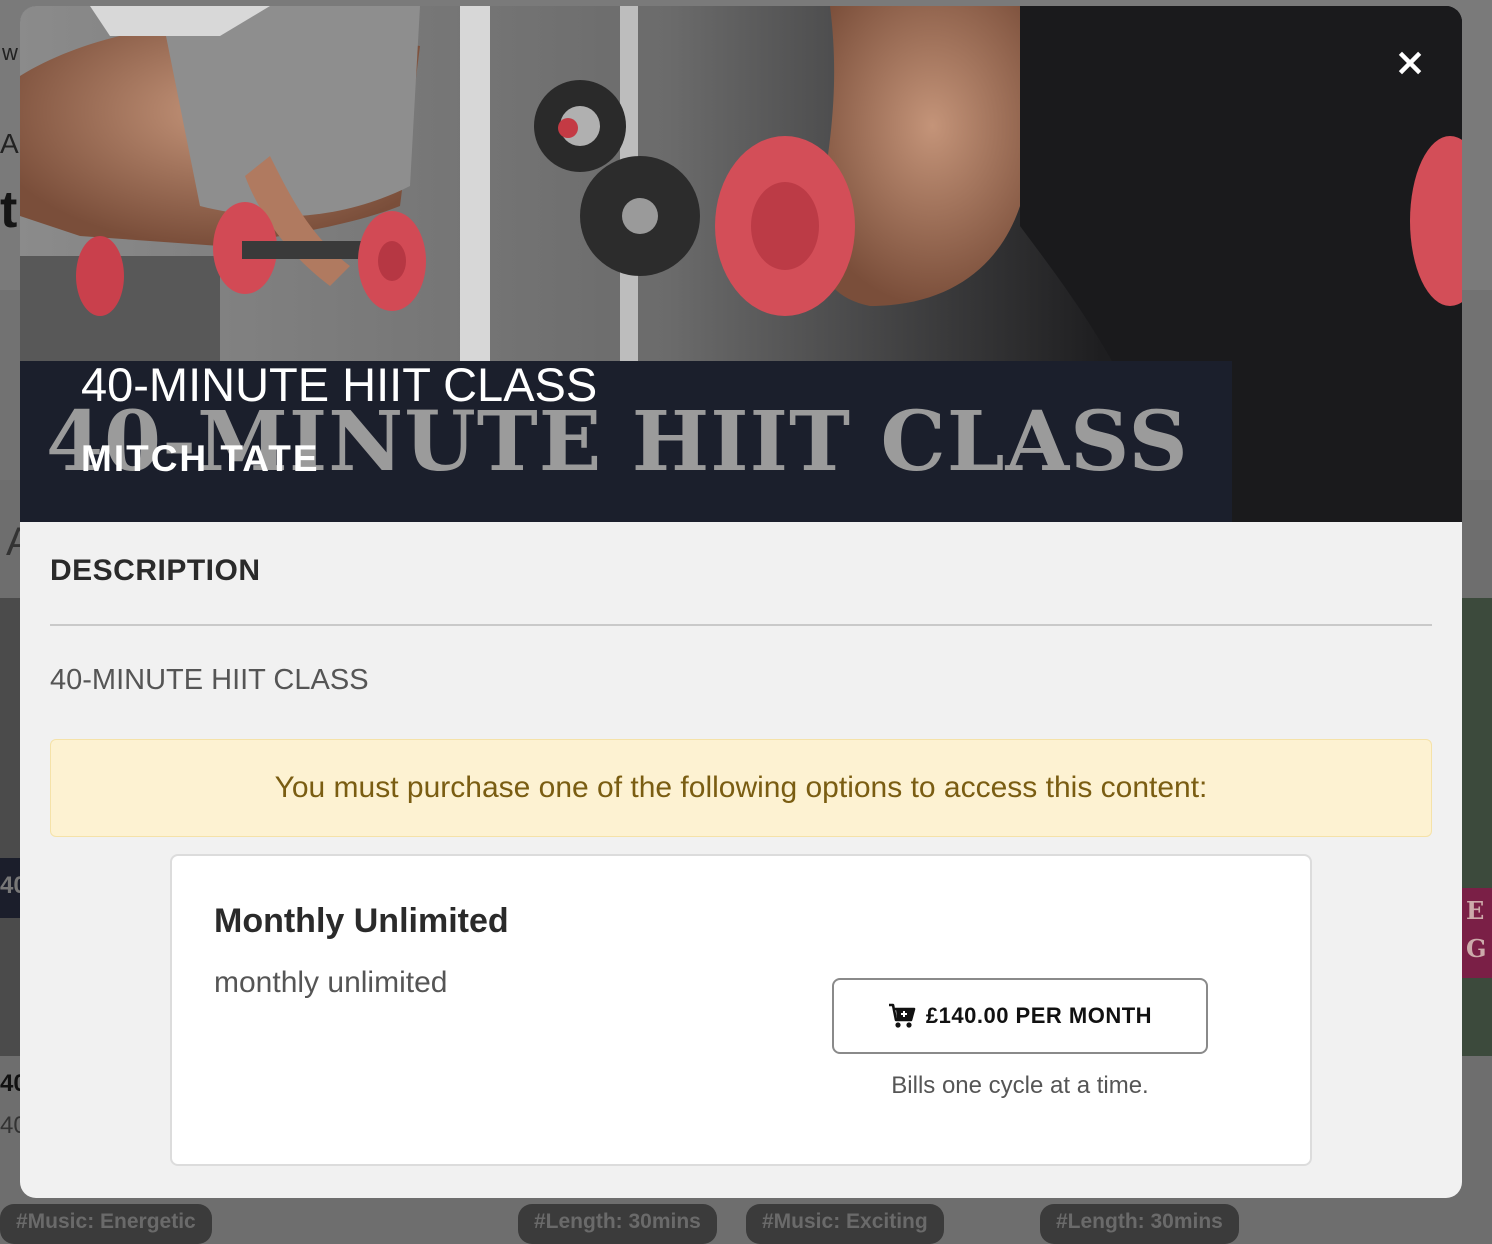 The width and height of the screenshot is (1492, 1244). What do you see at coordinates (902, 1016) in the screenshot?
I see `cart-plus-icon` at bounding box center [902, 1016].